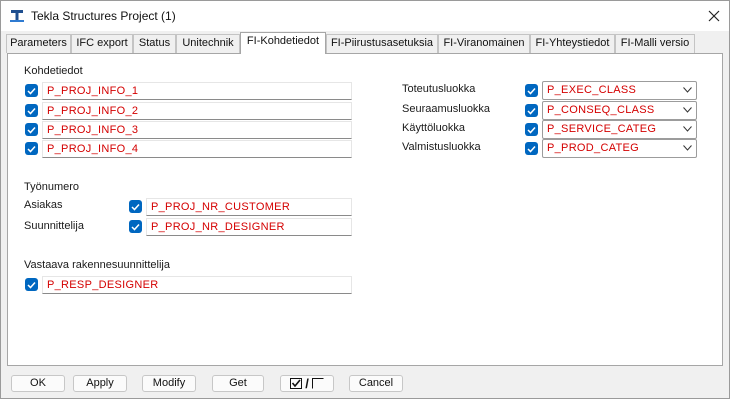  I want to click on service-categ-dropdown: P_SERVICE_CATEG, so click(619, 129).